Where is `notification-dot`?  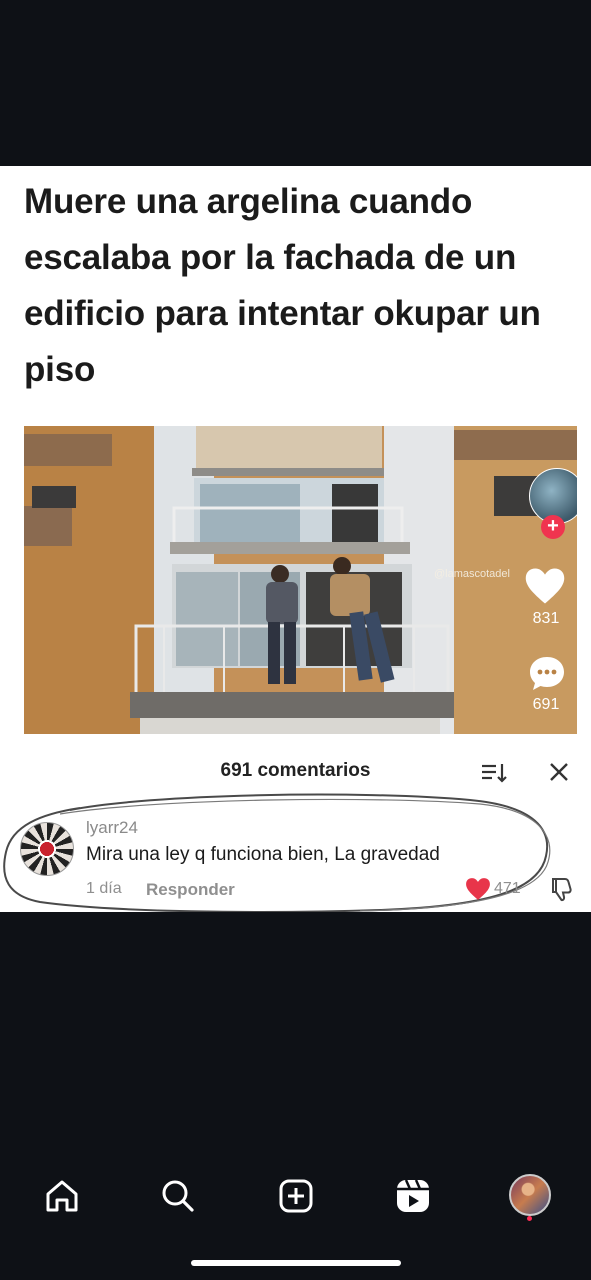 notification-dot is located at coordinates (529, 1218).